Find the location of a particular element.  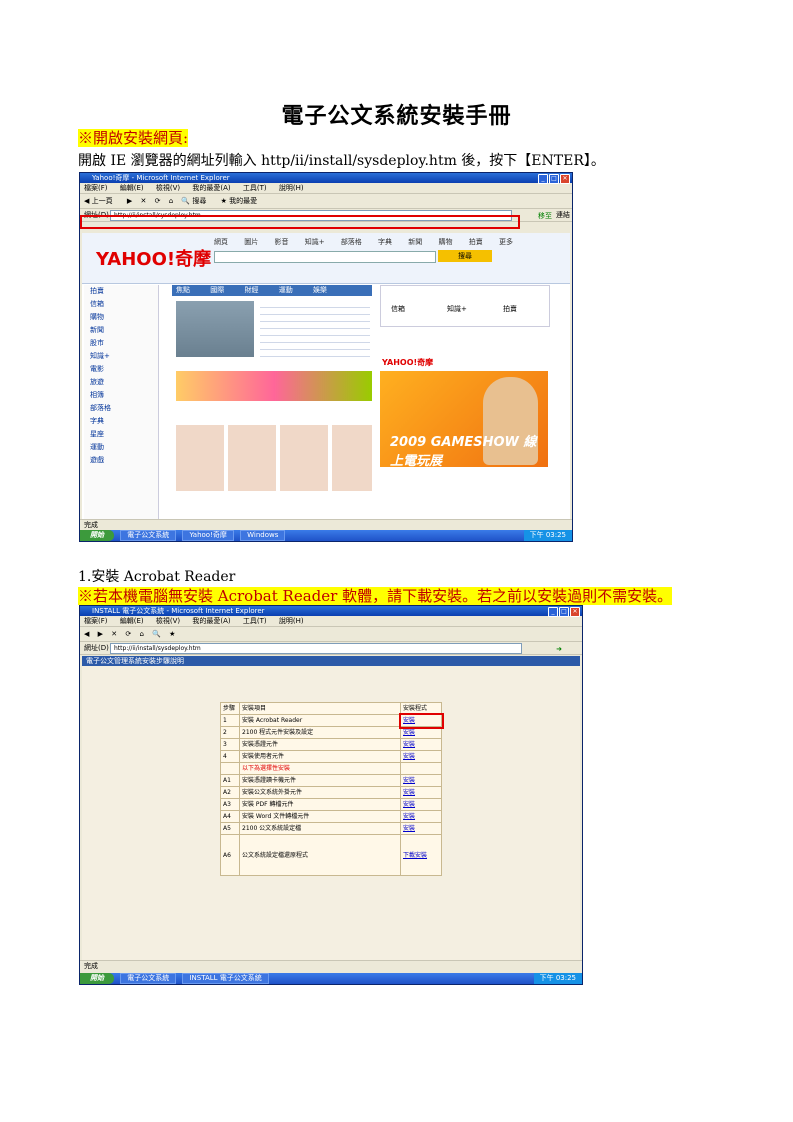

sidebar-item: 知識+ is located at coordinates (121, 356).